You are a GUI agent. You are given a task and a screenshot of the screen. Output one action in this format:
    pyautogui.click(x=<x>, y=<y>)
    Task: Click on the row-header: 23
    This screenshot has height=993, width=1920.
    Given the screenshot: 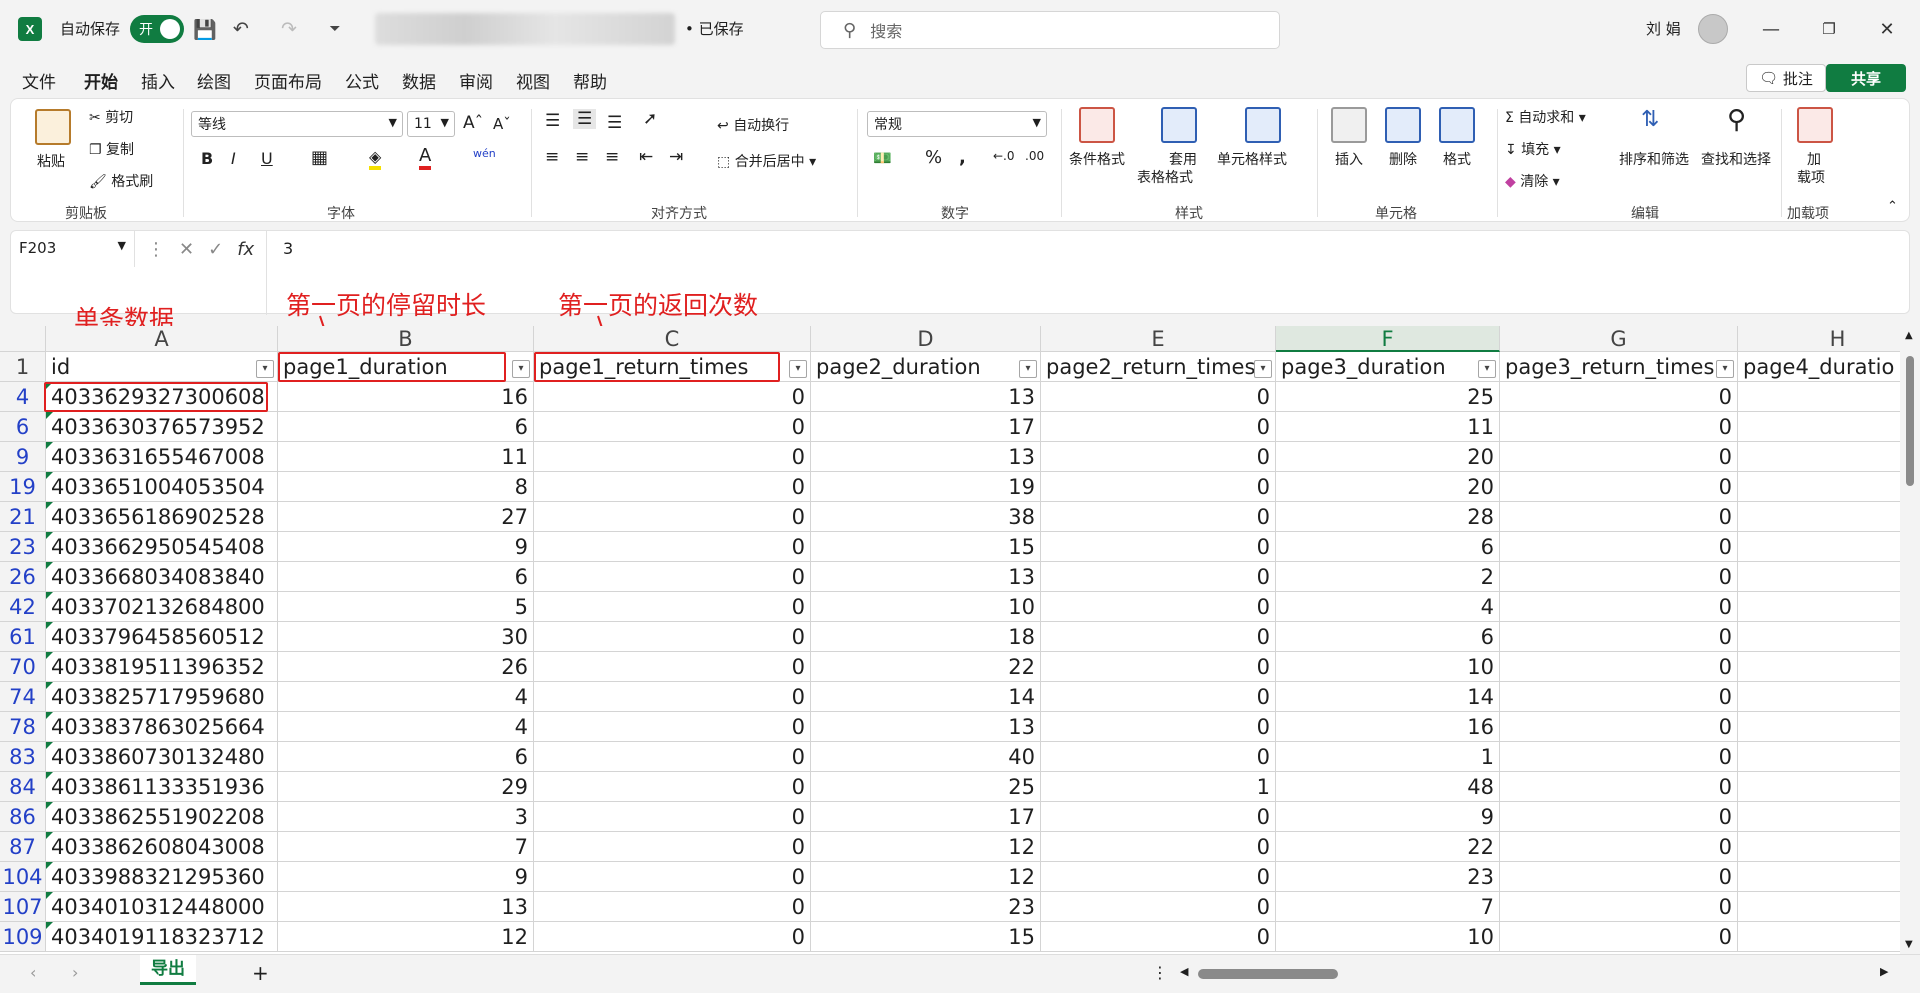 What is the action you would take?
    pyautogui.click(x=23, y=547)
    